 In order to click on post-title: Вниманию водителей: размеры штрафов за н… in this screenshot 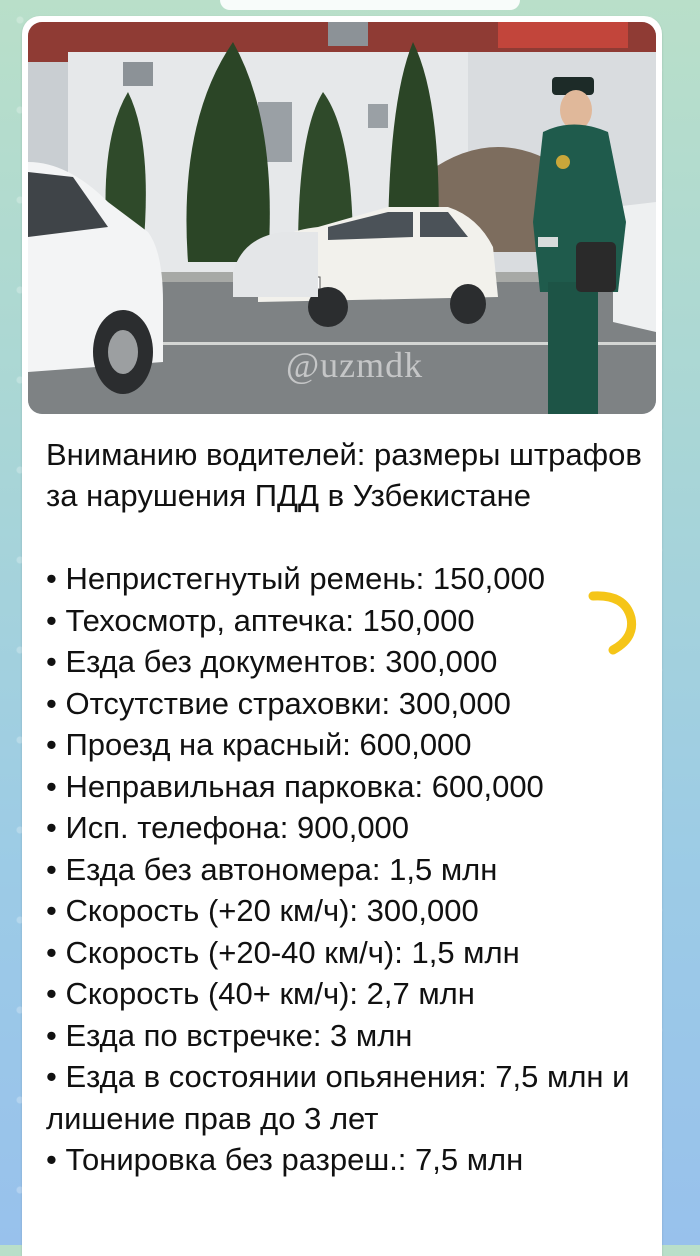, I will do `click(344, 475)`.